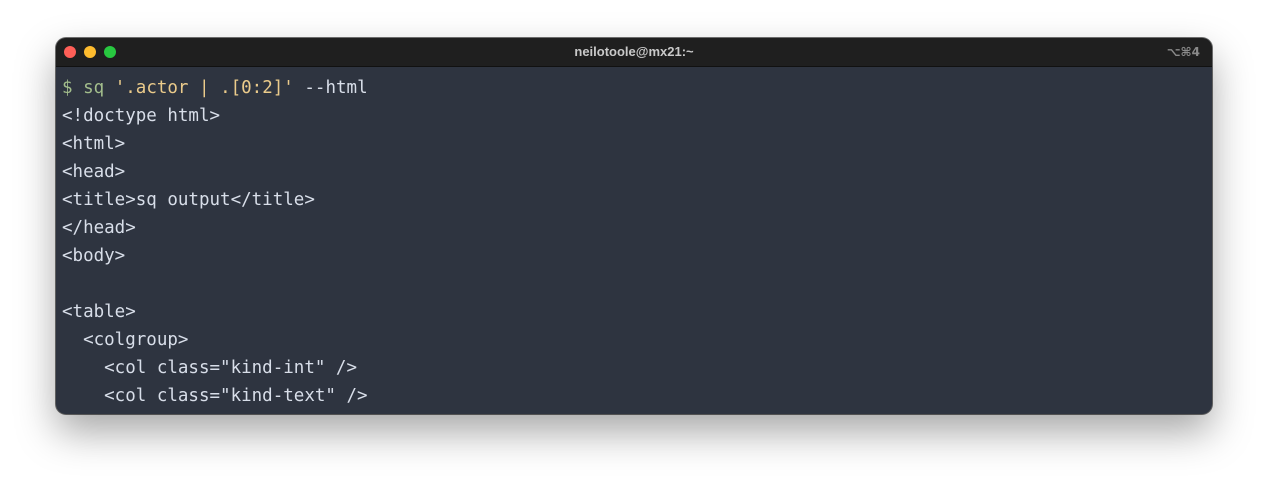 The image size is (1268, 489). I want to click on title-bar: neilotoole@mx21:~ ⌥⌘4, so click(634, 52).